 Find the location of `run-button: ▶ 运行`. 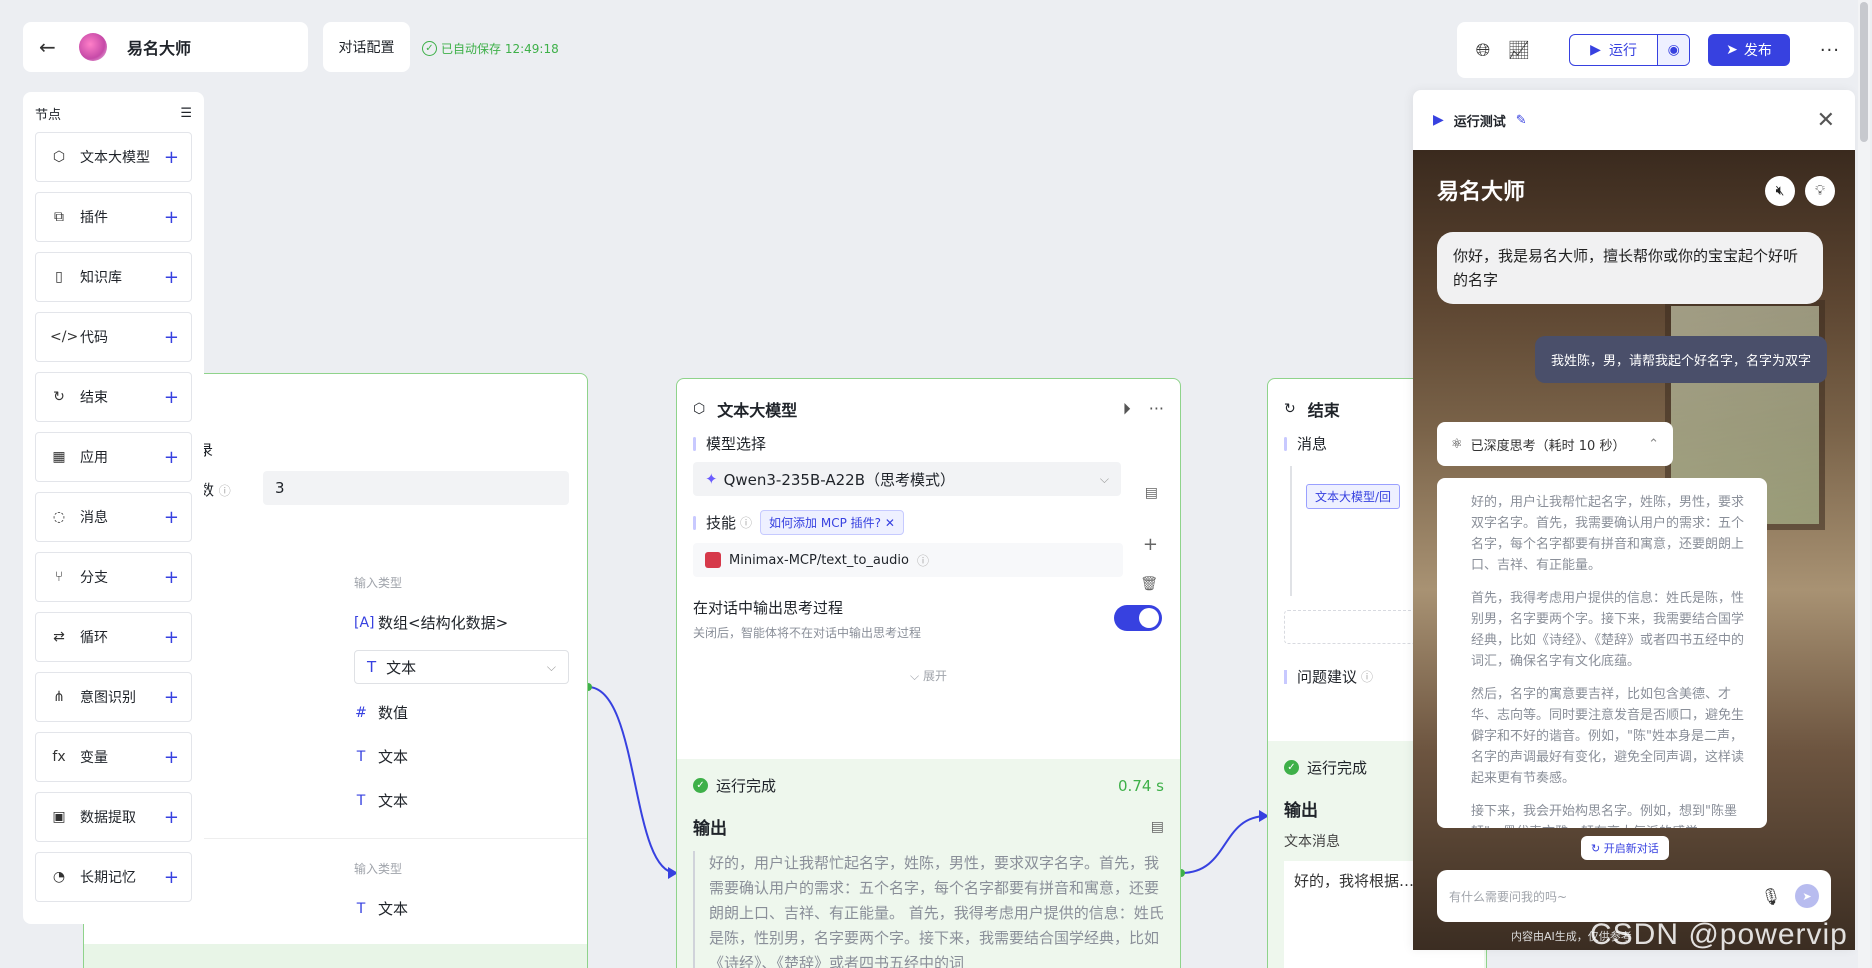

run-button: ▶ 运行 is located at coordinates (1614, 50).